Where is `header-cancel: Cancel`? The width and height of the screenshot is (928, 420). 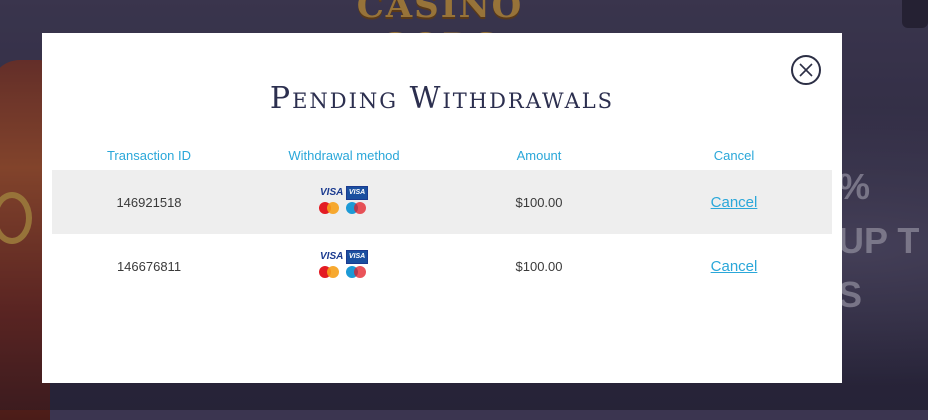 header-cancel: Cancel is located at coordinates (734, 155).